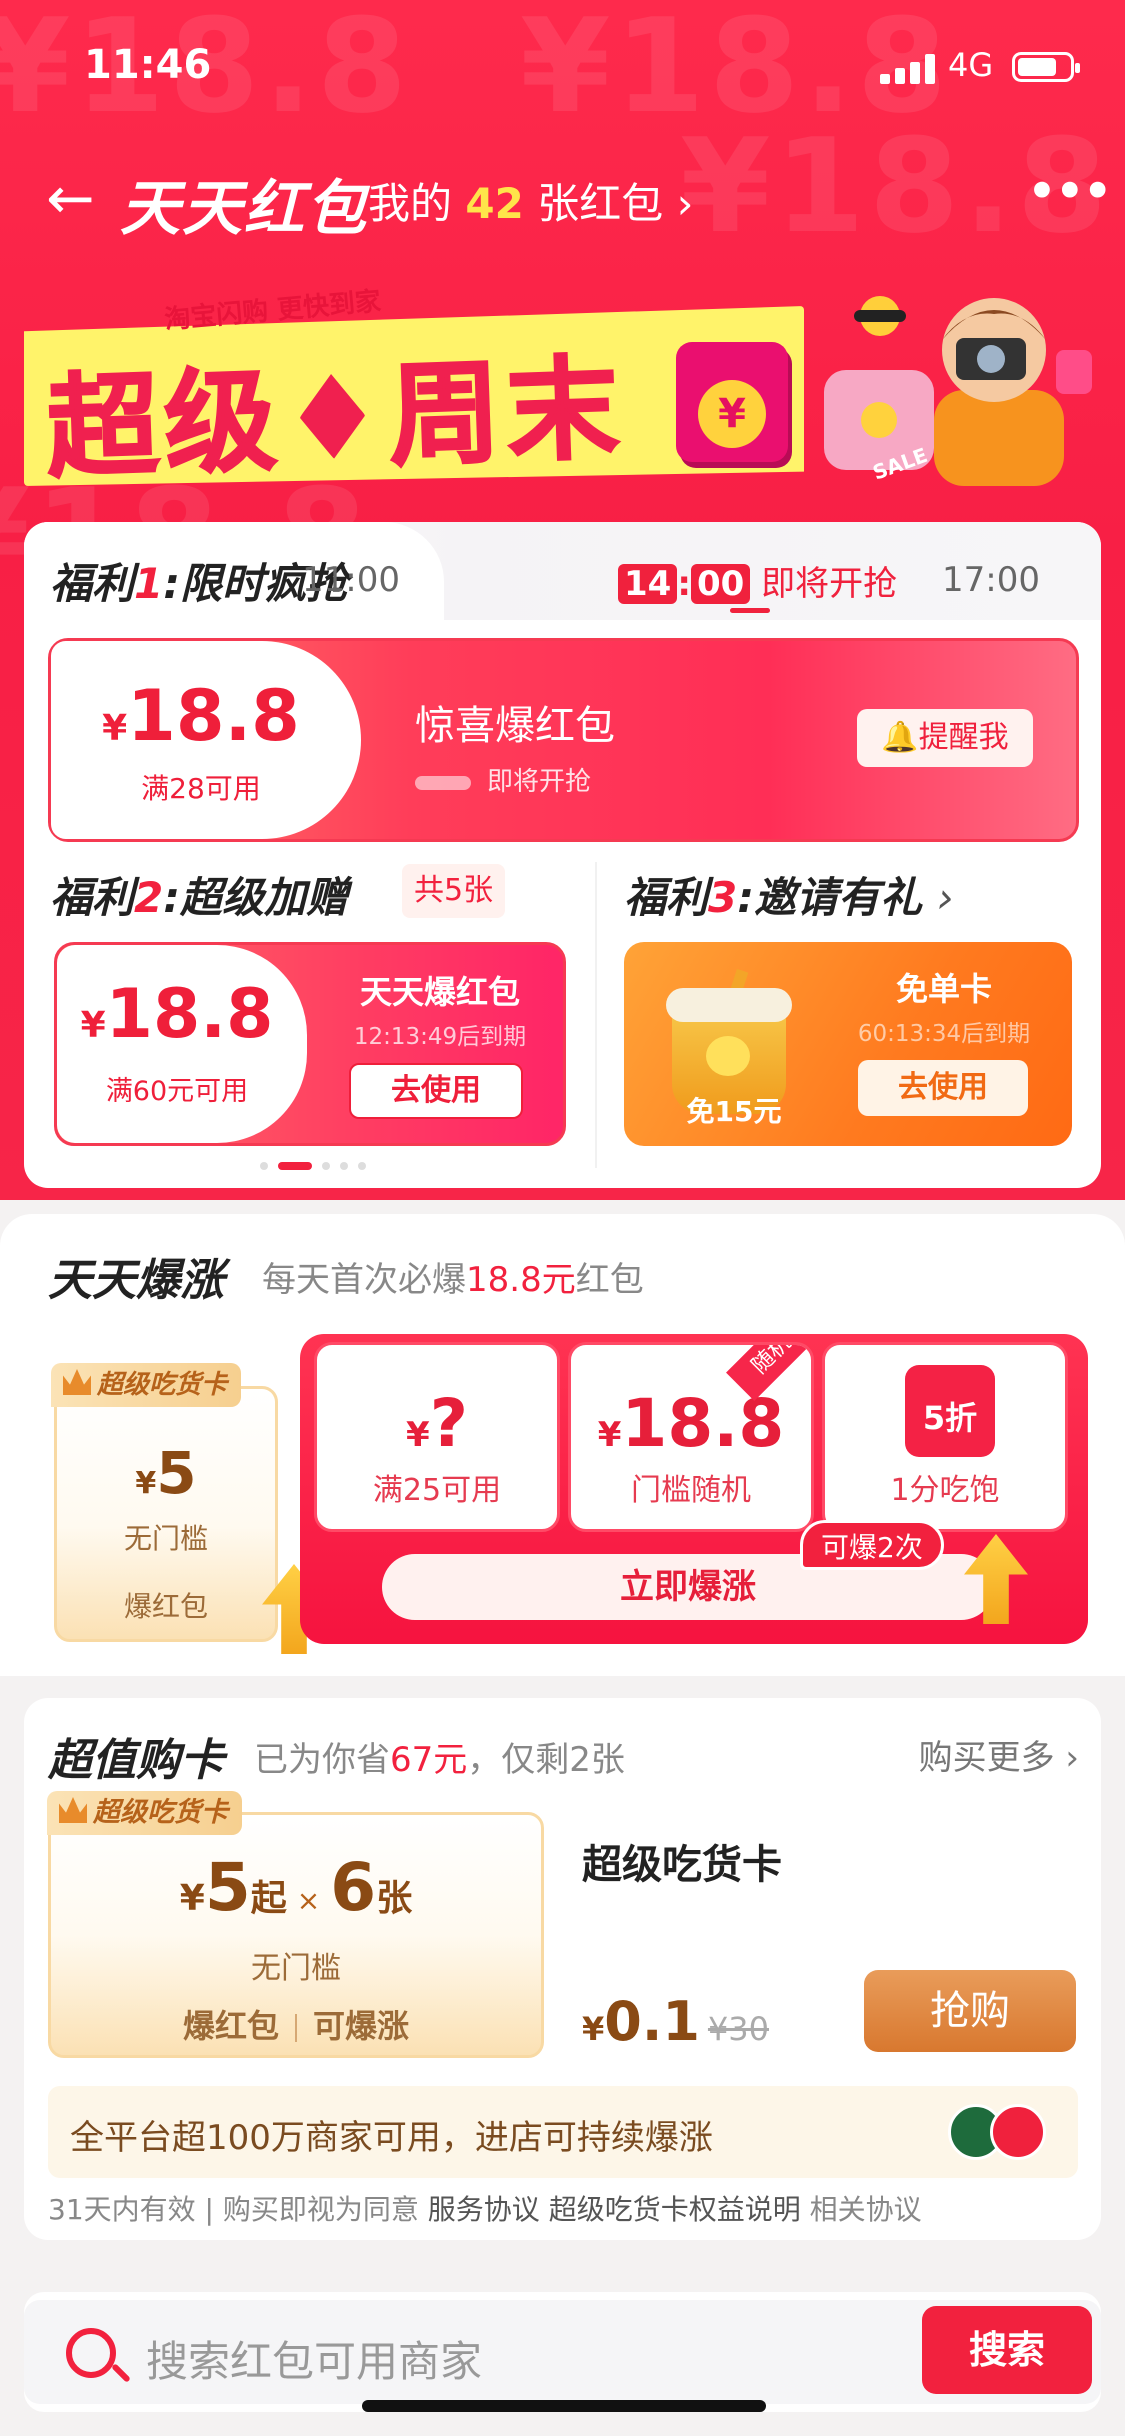 The height and width of the screenshot is (2436, 1125). What do you see at coordinates (296, 1968) in the screenshot?
I see `card-condition: 无门槛` at bounding box center [296, 1968].